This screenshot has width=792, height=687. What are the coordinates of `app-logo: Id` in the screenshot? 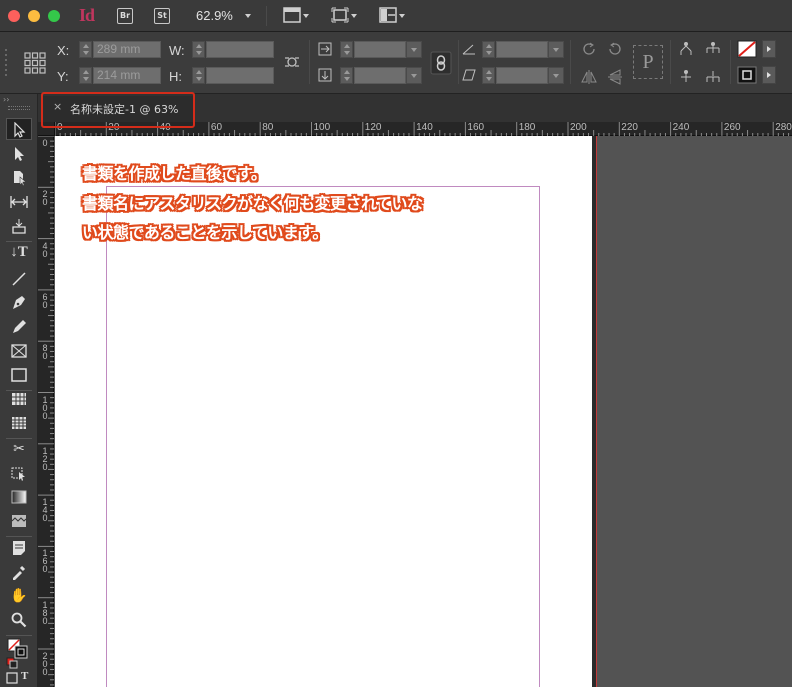 It's located at (87, 15).